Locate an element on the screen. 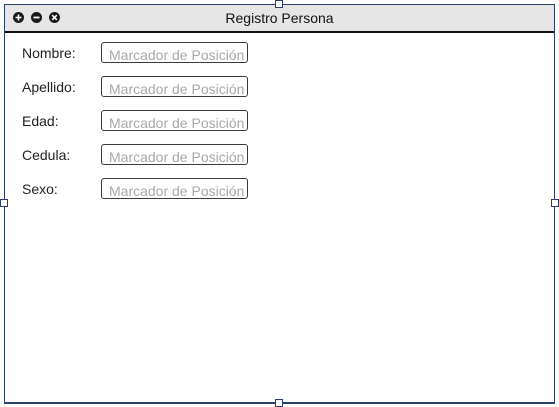 The image size is (559, 407). apellido-input is located at coordinates (174, 86).